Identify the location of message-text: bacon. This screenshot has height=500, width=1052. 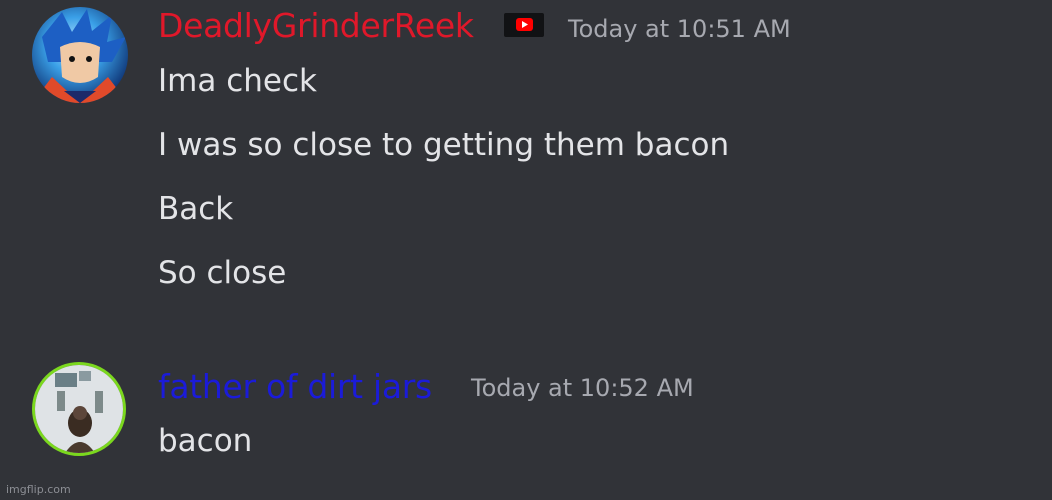
(205, 441).